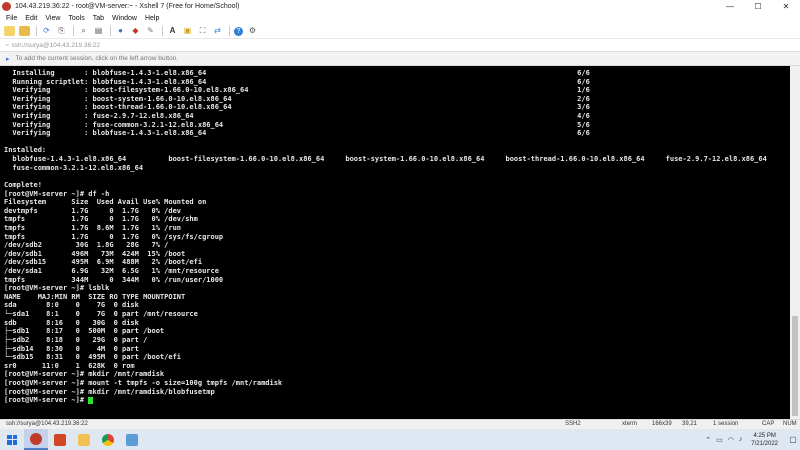 The image size is (800, 450). I want to click on minimize-button: —, so click(730, 6).